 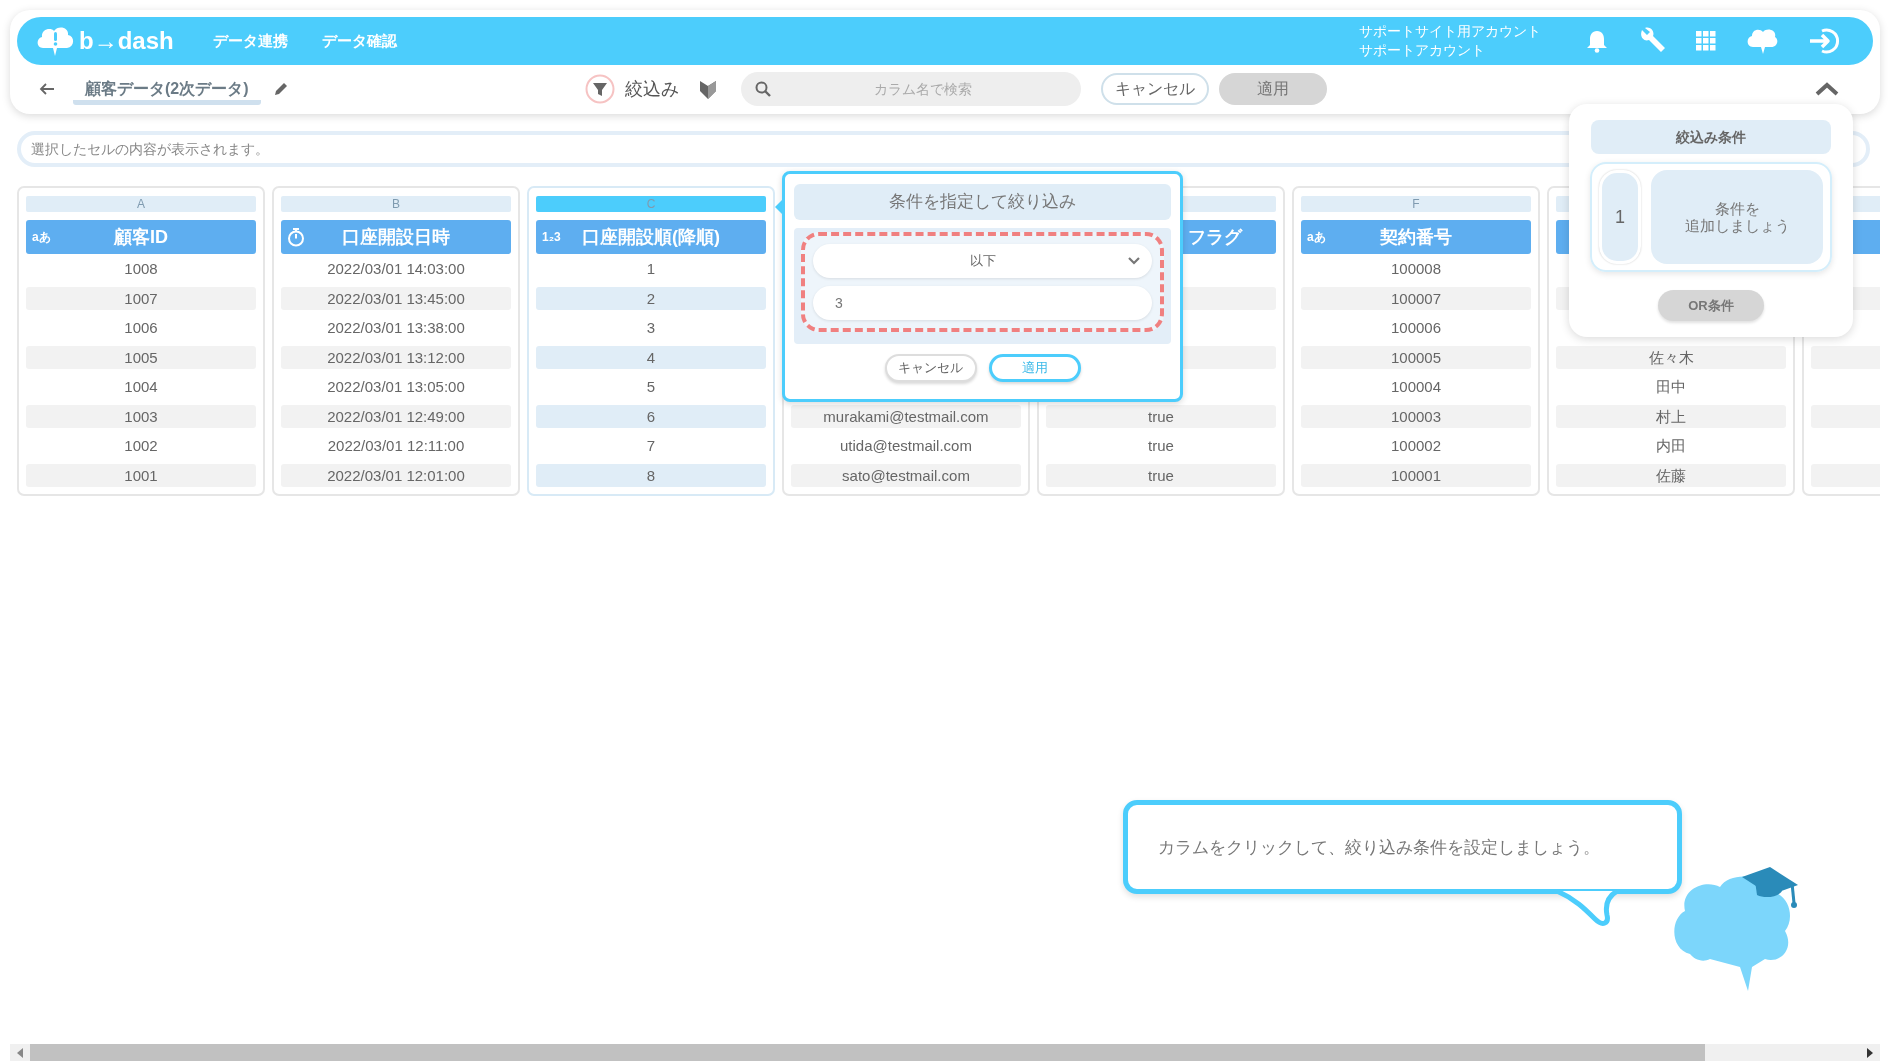 What do you see at coordinates (906, 416) in the screenshot?
I see `table-cell: murakami@testmail.com` at bounding box center [906, 416].